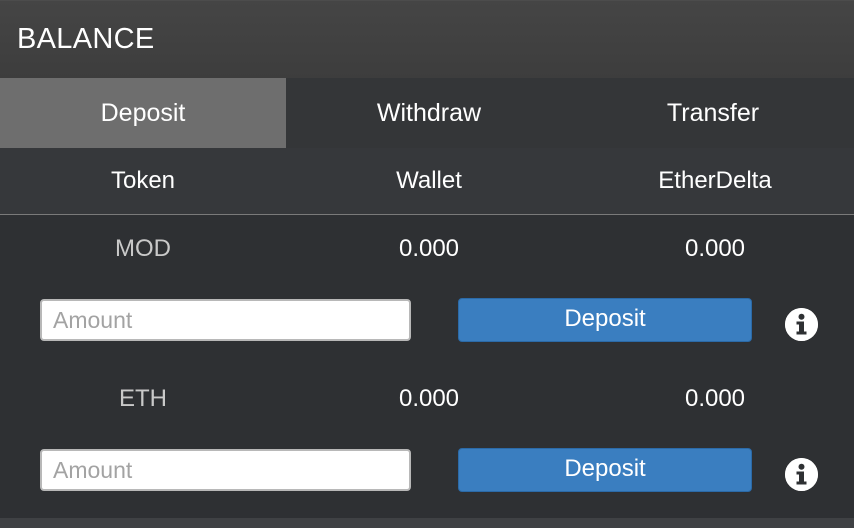  I want to click on column-header-etherdelta: EtherDelta, so click(715, 180).